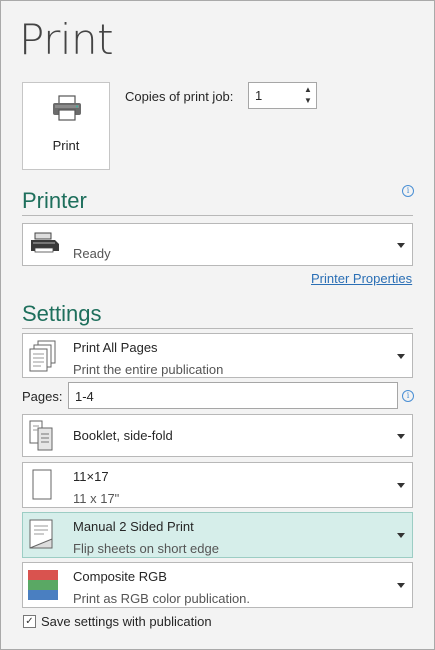 The height and width of the screenshot is (650, 435). I want to click on pages-value: 1-4, so click(84, 396).